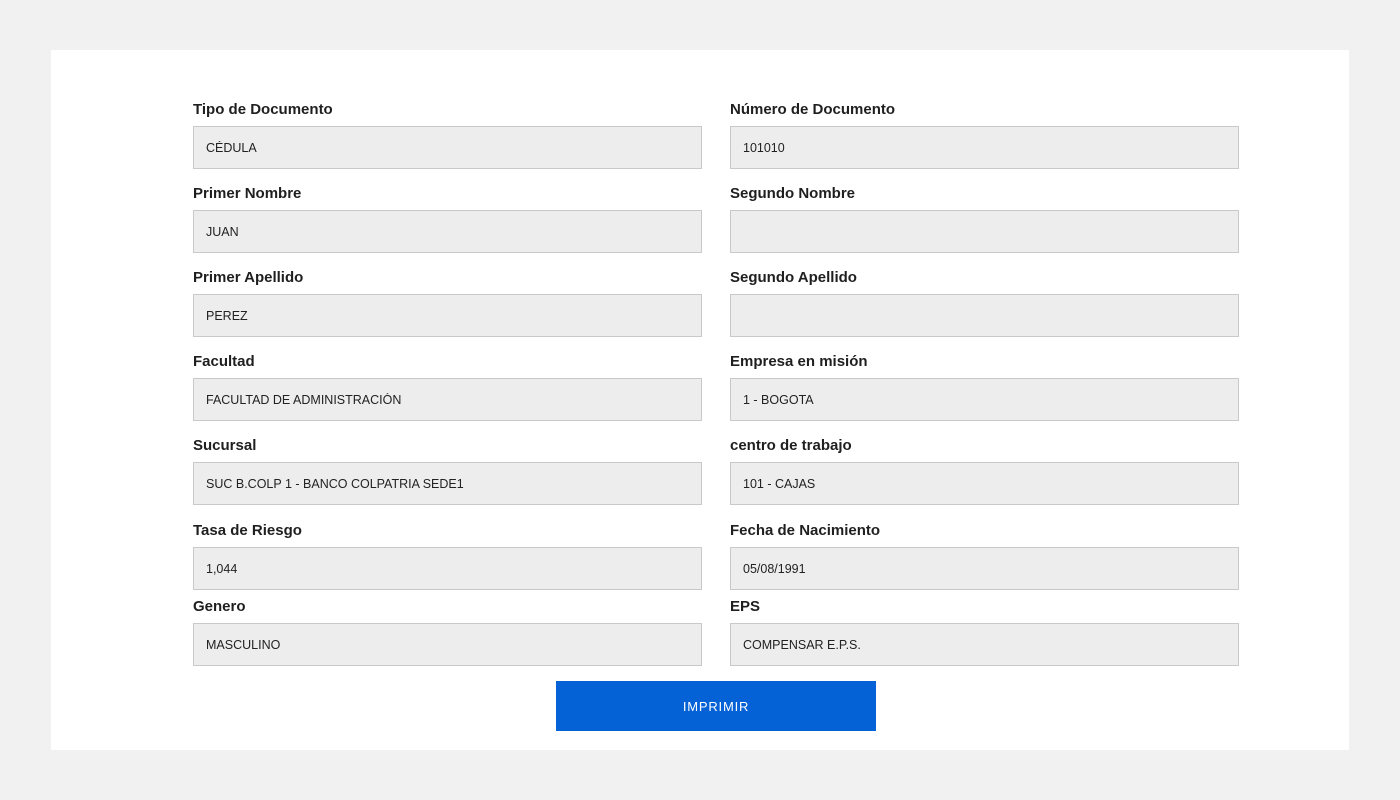  I want to click on field-empresa-mision: Empresa en misión, so click(984, 386).